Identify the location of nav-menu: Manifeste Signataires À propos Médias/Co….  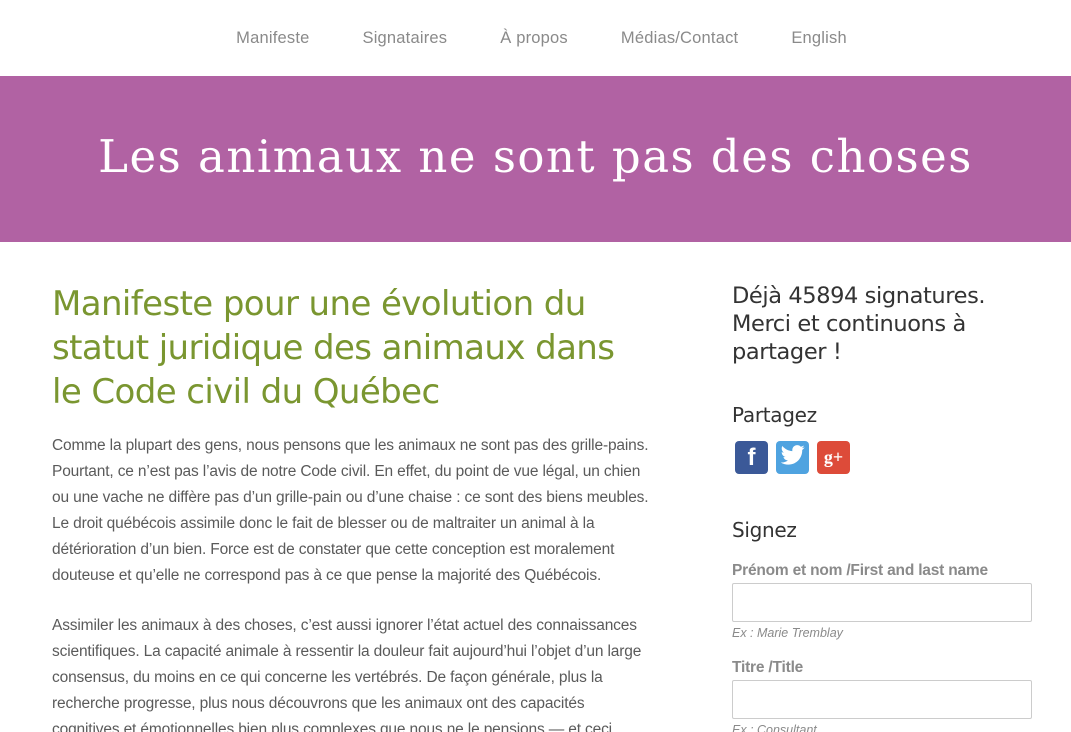
(542, 38).